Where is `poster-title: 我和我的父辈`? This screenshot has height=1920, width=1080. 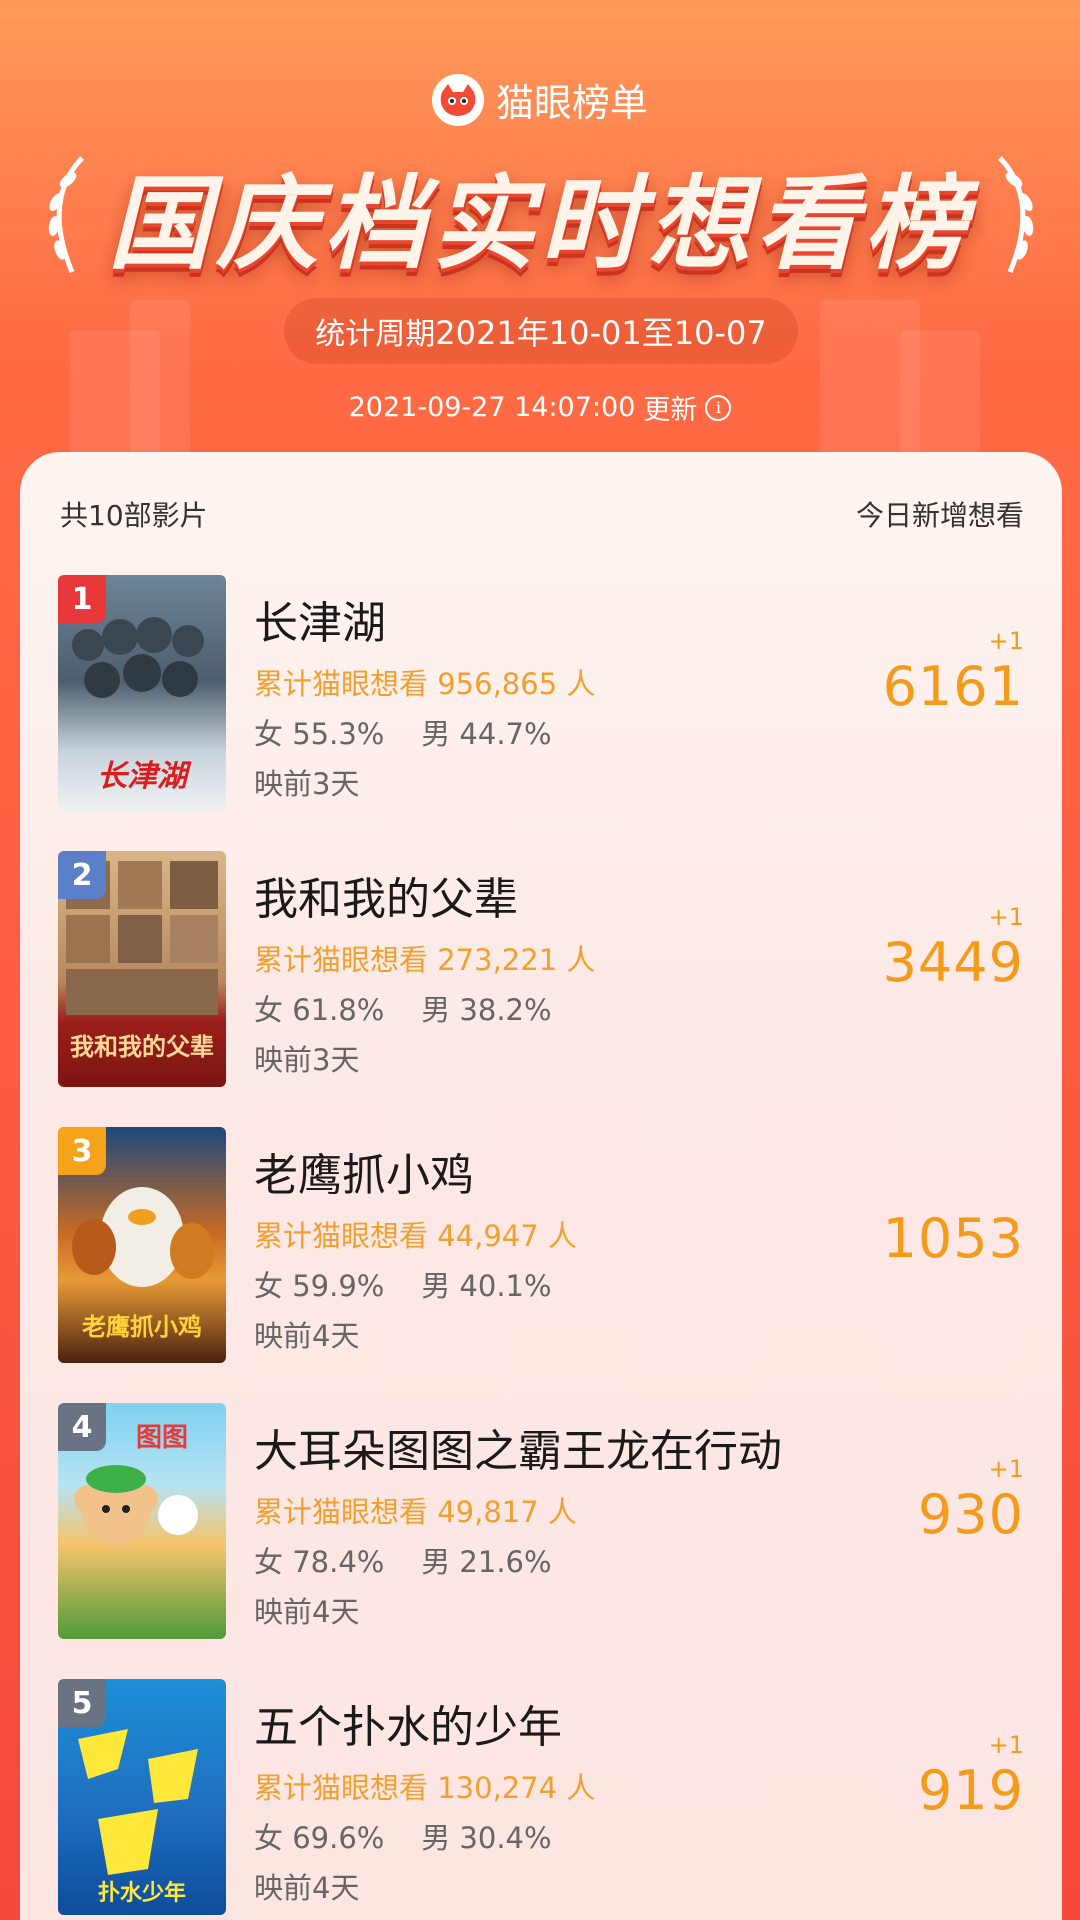 poster-title: 我和我的父辈 is located at coordinates (142, 1047).